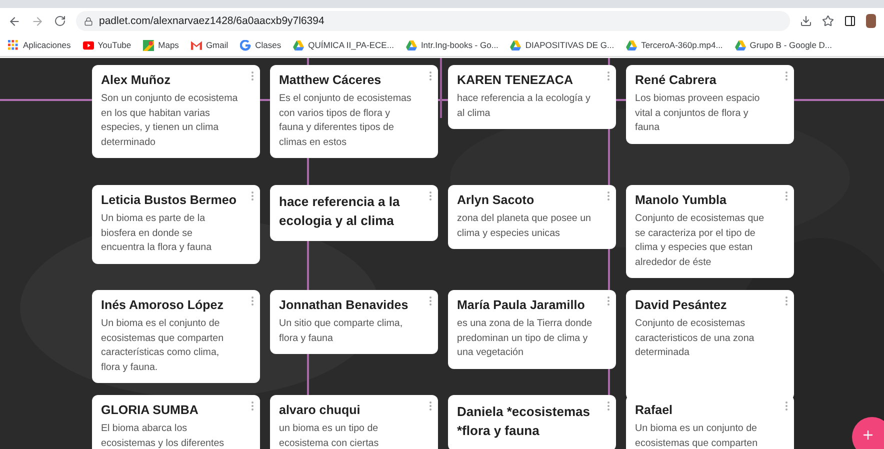 This screenshot has width=884, height=449. I want to click on post-text: hace referencia a la ecología y al clima, so click(524, 106).